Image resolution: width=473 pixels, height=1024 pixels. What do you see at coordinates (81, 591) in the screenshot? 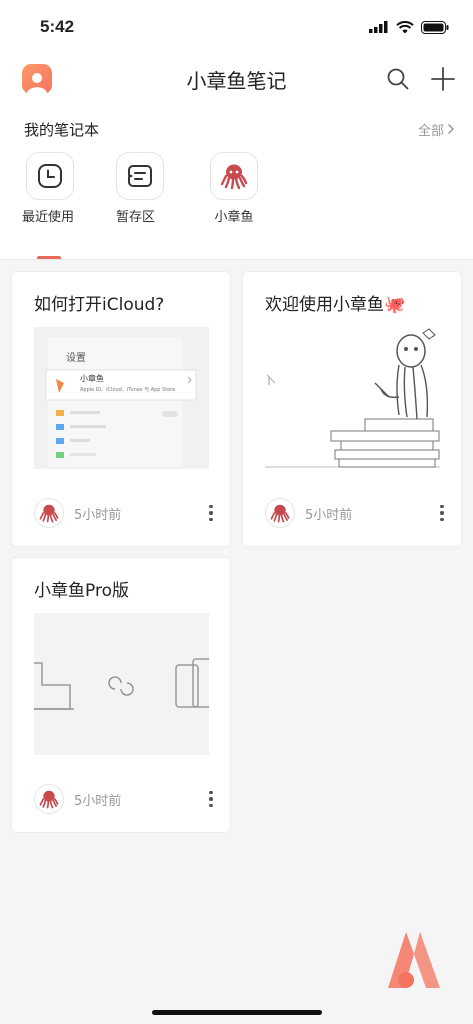
I see `note-title: 小章鱼Pro版` at bounding box center [81, 591].